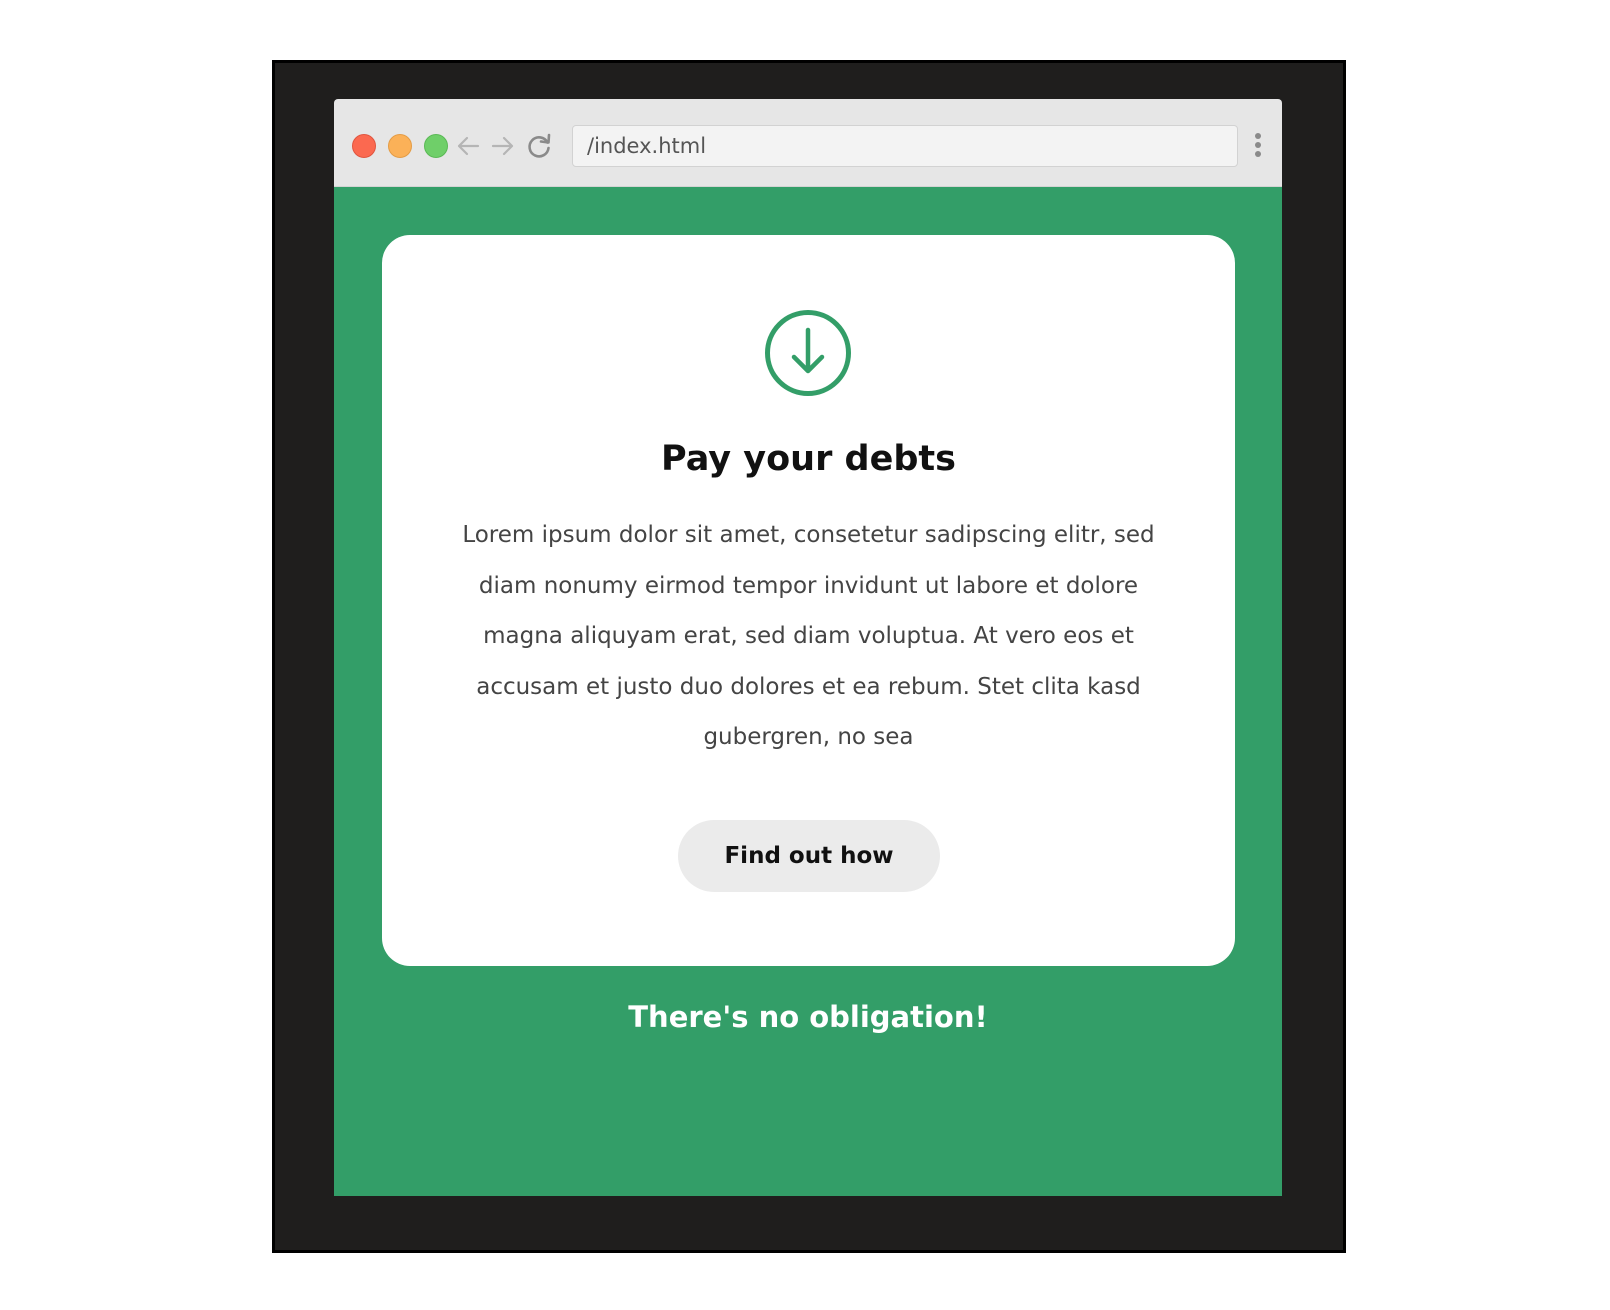 The width and height of the screenshot is (1610, 1310). I want to click on address-bar: /index.html, so click(905, 146).